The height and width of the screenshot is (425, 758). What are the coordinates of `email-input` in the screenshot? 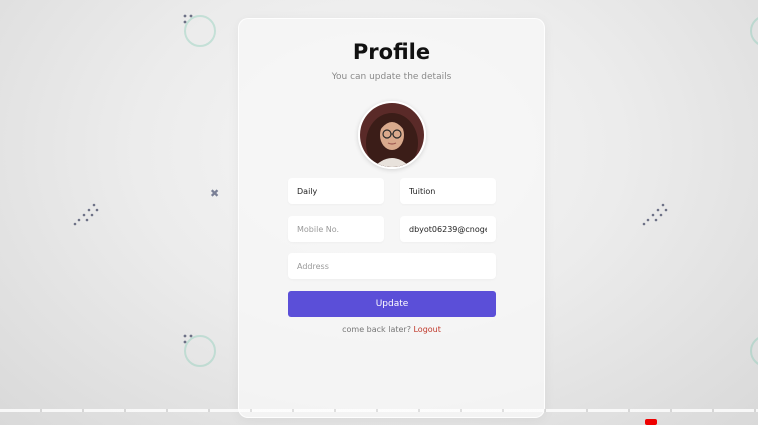 It's located at (448, 229).